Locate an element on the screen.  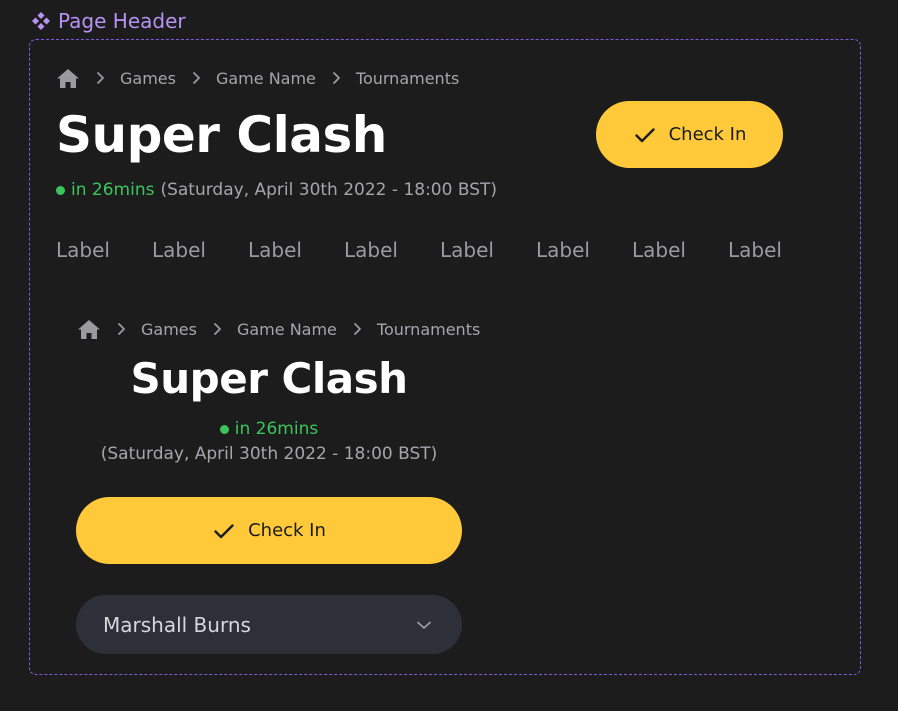
section-dropdown: Marshall Burns is located at coordinates (269, 624).